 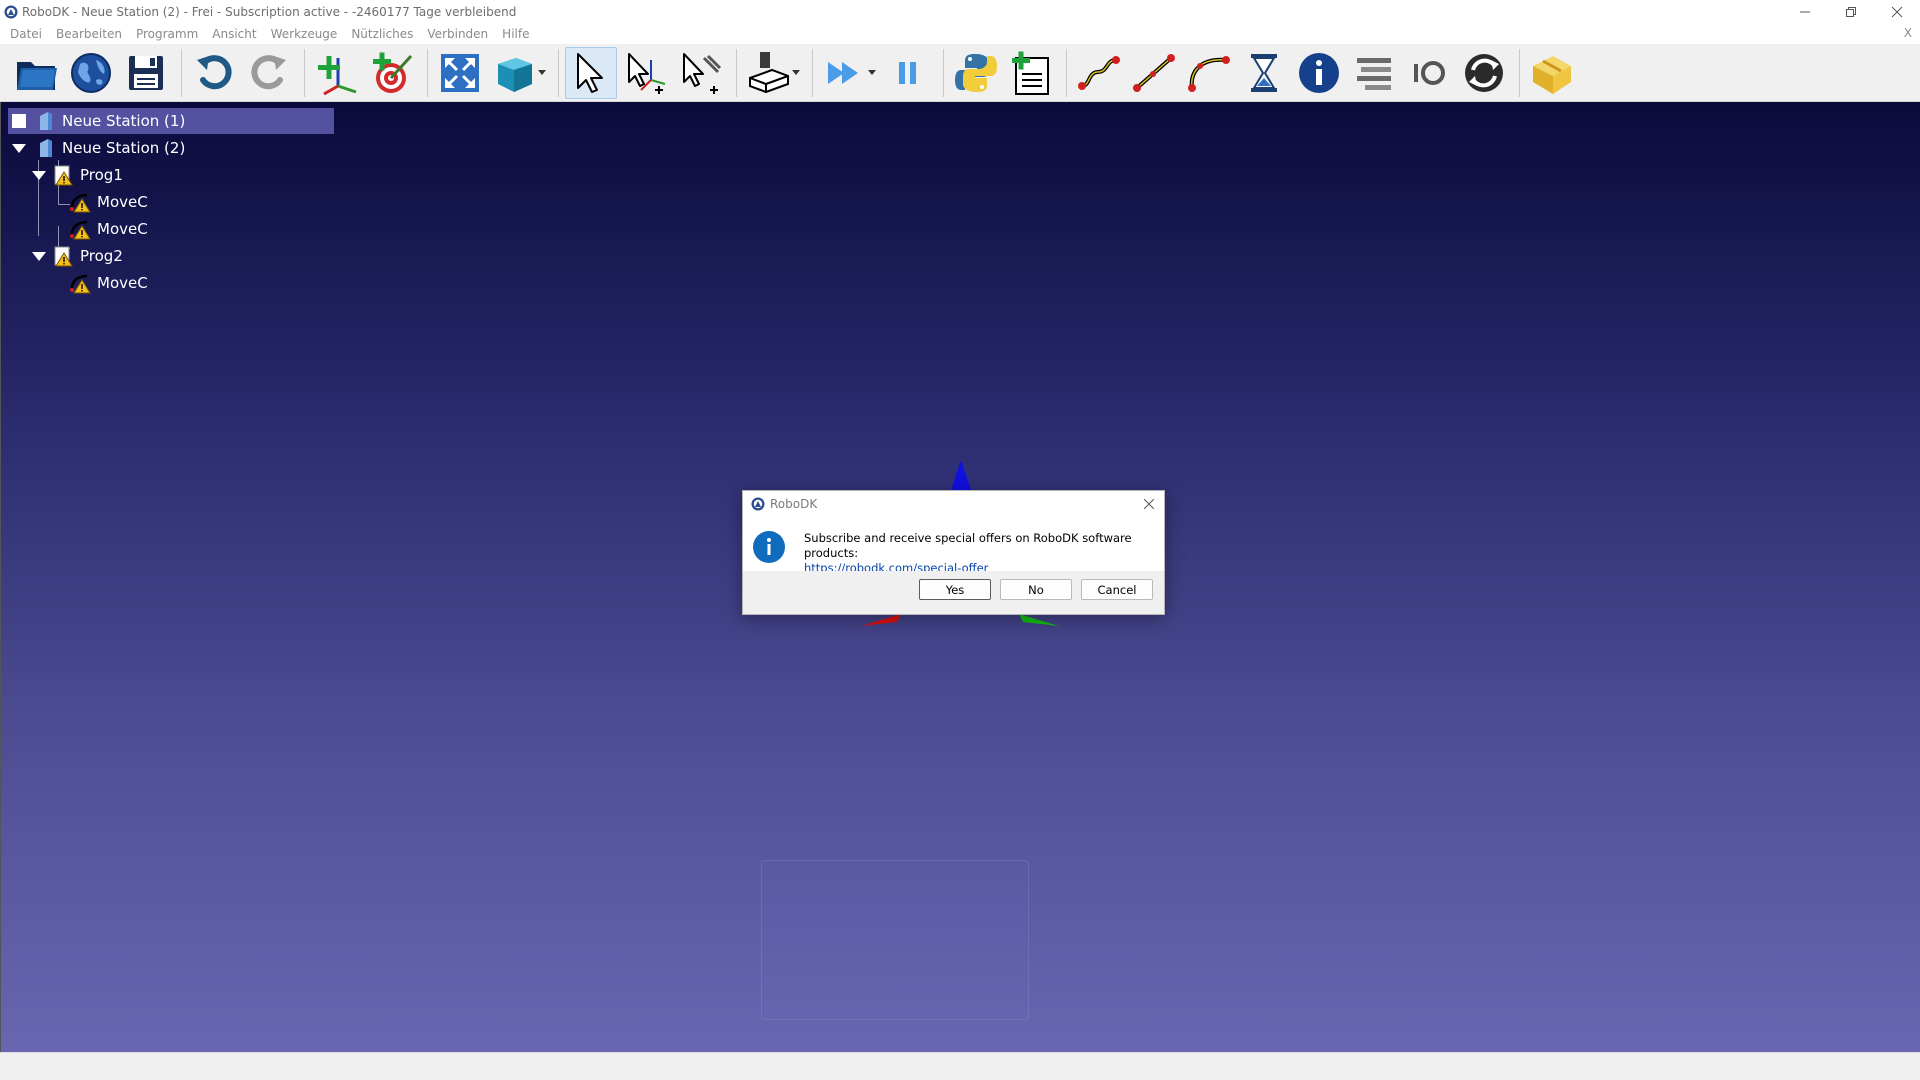 I want to click on tree-connector, so click(x=38, y=226).